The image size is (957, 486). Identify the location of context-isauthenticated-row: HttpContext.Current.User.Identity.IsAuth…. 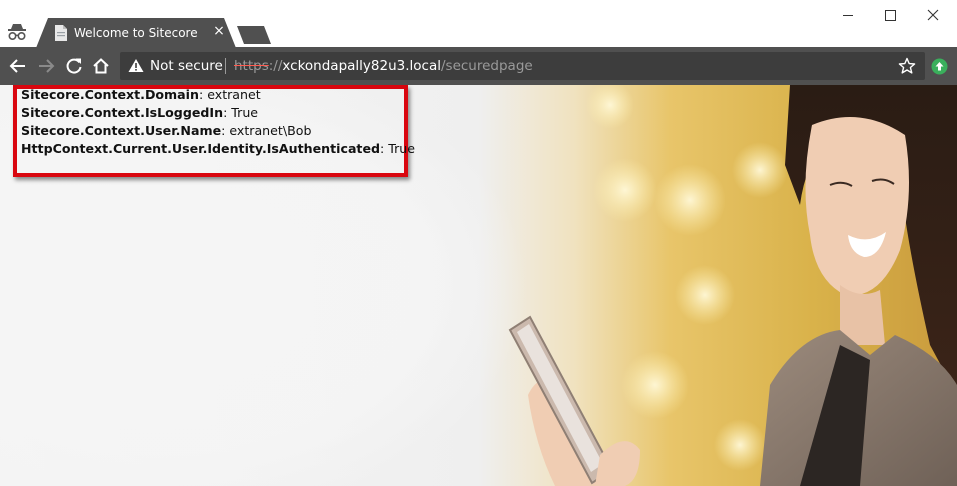
(218, 149).